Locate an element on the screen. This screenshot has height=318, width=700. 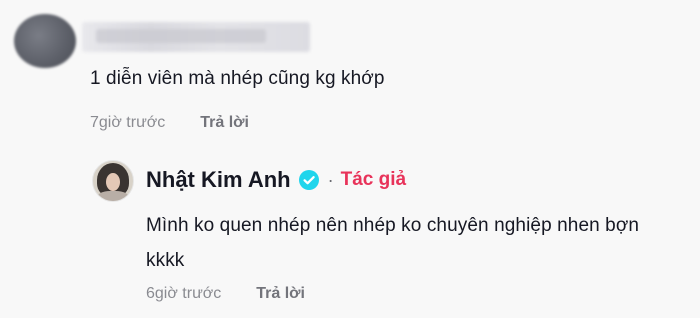
reply-timestamp: 6giờ trước is located at coordinates (184, 293).